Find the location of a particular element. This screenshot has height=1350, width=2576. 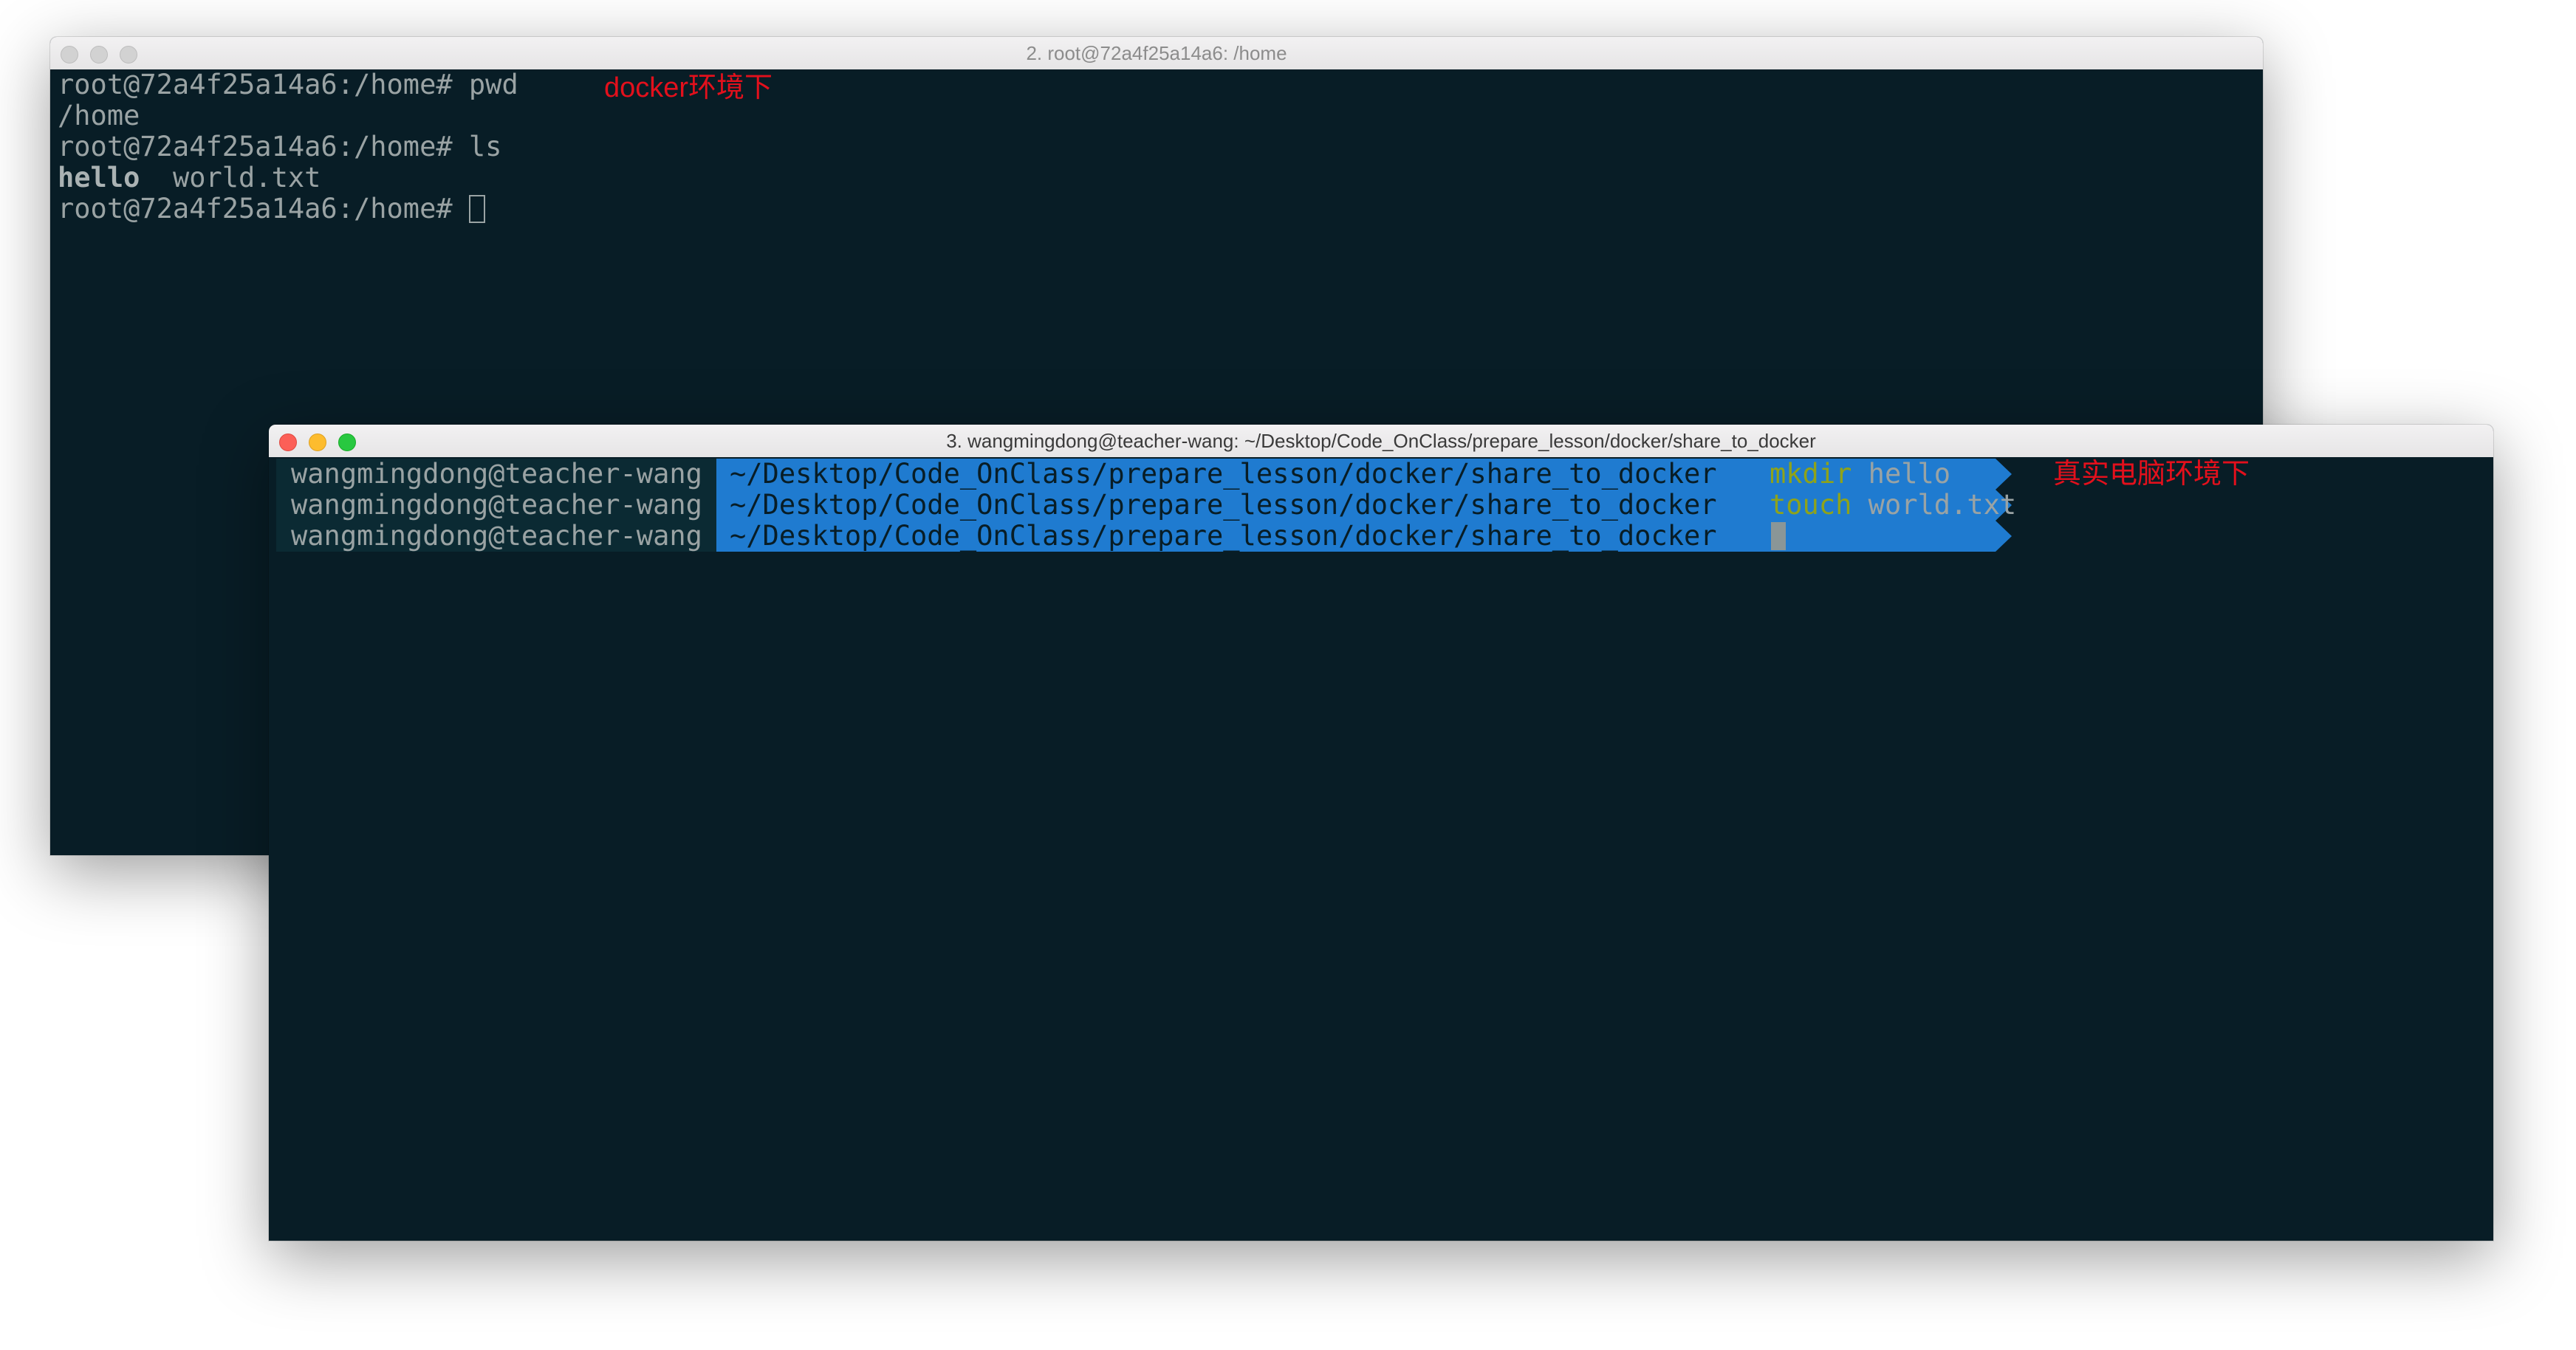

terminal-command: mkdir hello is located at coordinates (1860, 474).